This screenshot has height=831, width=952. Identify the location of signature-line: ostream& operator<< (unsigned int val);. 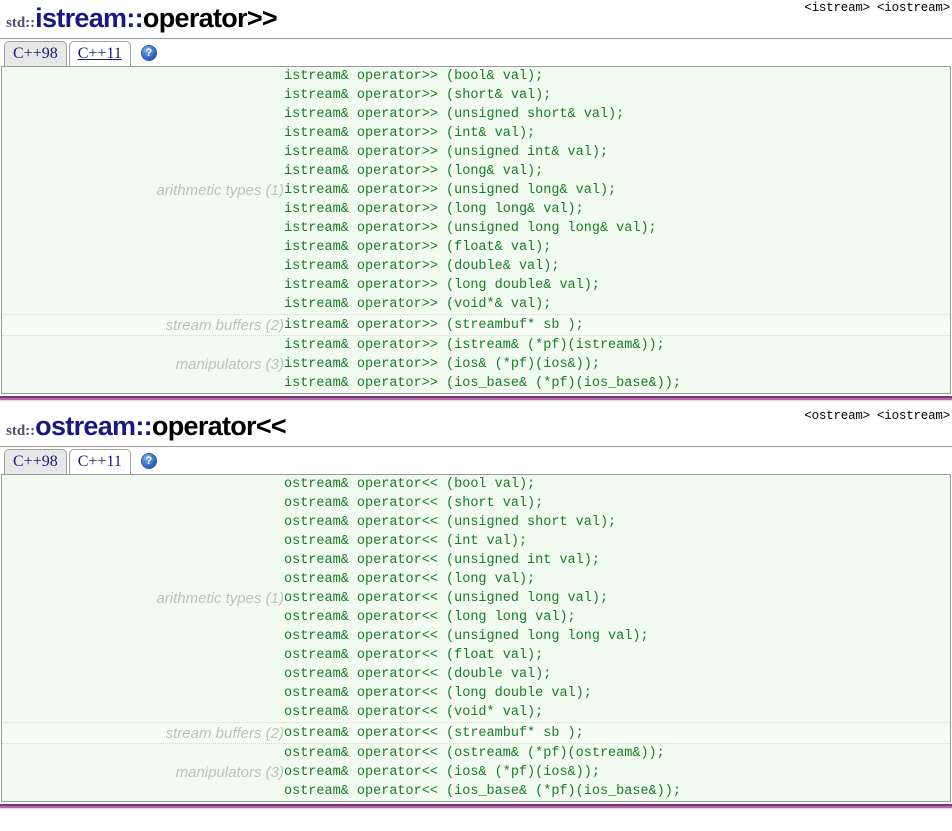
(442, 560).